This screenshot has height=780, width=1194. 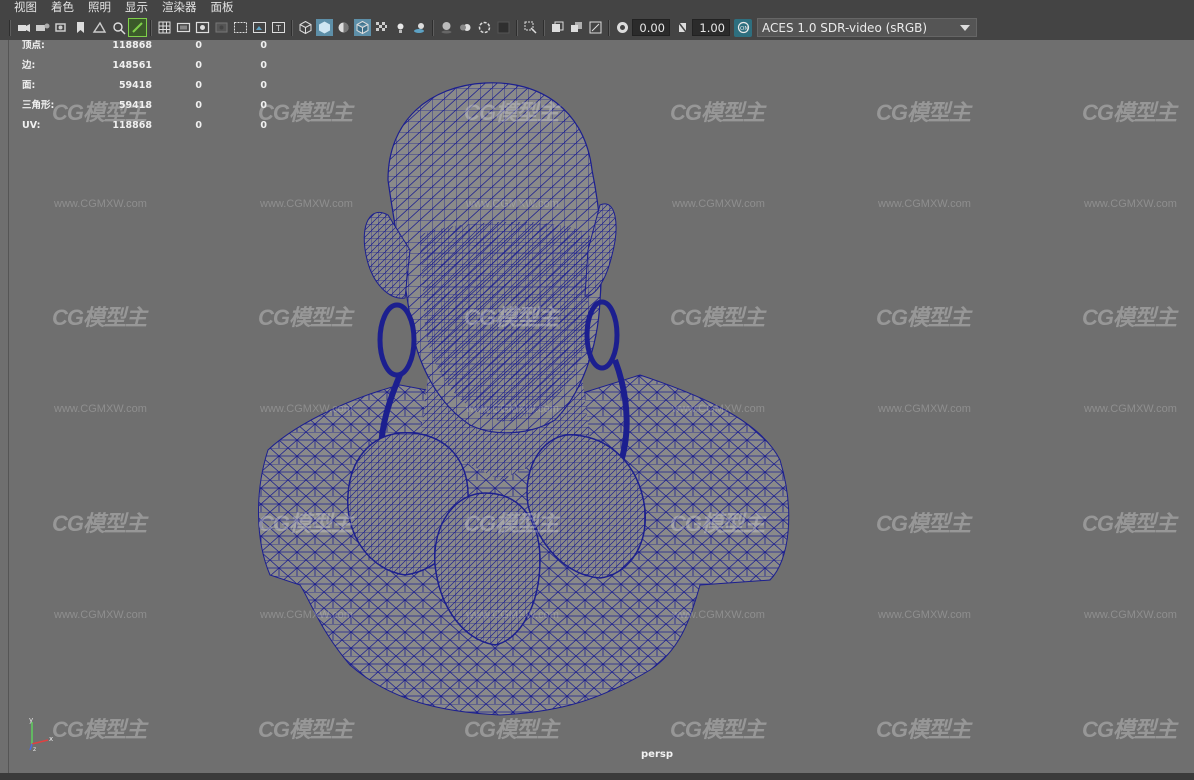 What do you see at coordinates (41, 734) in the screenshot?
I see `view-axis-gizmo: y x z` at bounding box center [41, 734].